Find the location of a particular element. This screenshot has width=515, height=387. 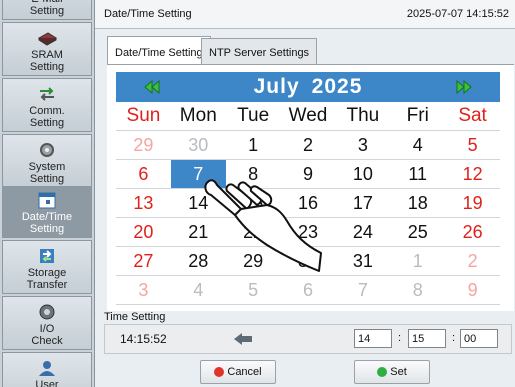

current-time: 14:15:52 is located at coordinates (143, 339).